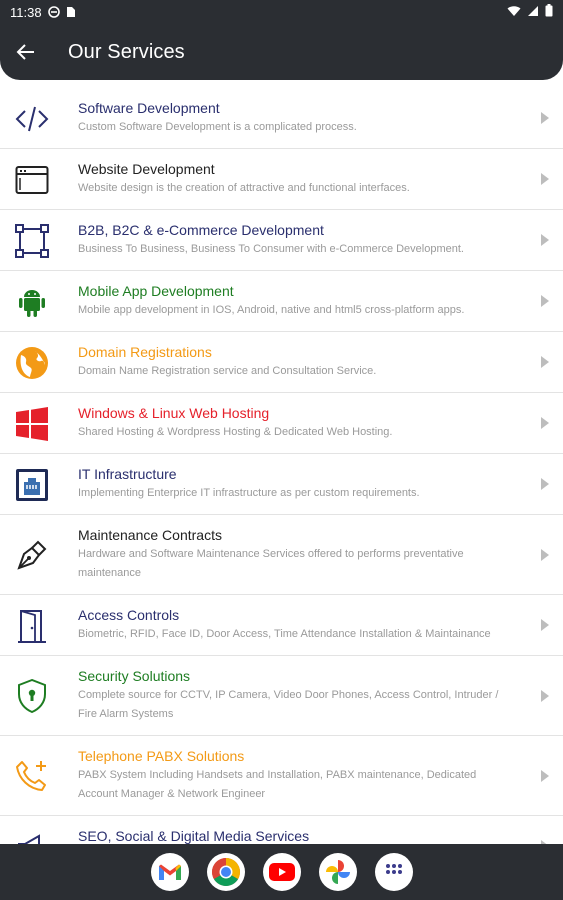 This screenshot has width=563, height=900. Describe the element at coordinates (149, 108) in the screenshot. I see `service-title: Software Development` at that location.